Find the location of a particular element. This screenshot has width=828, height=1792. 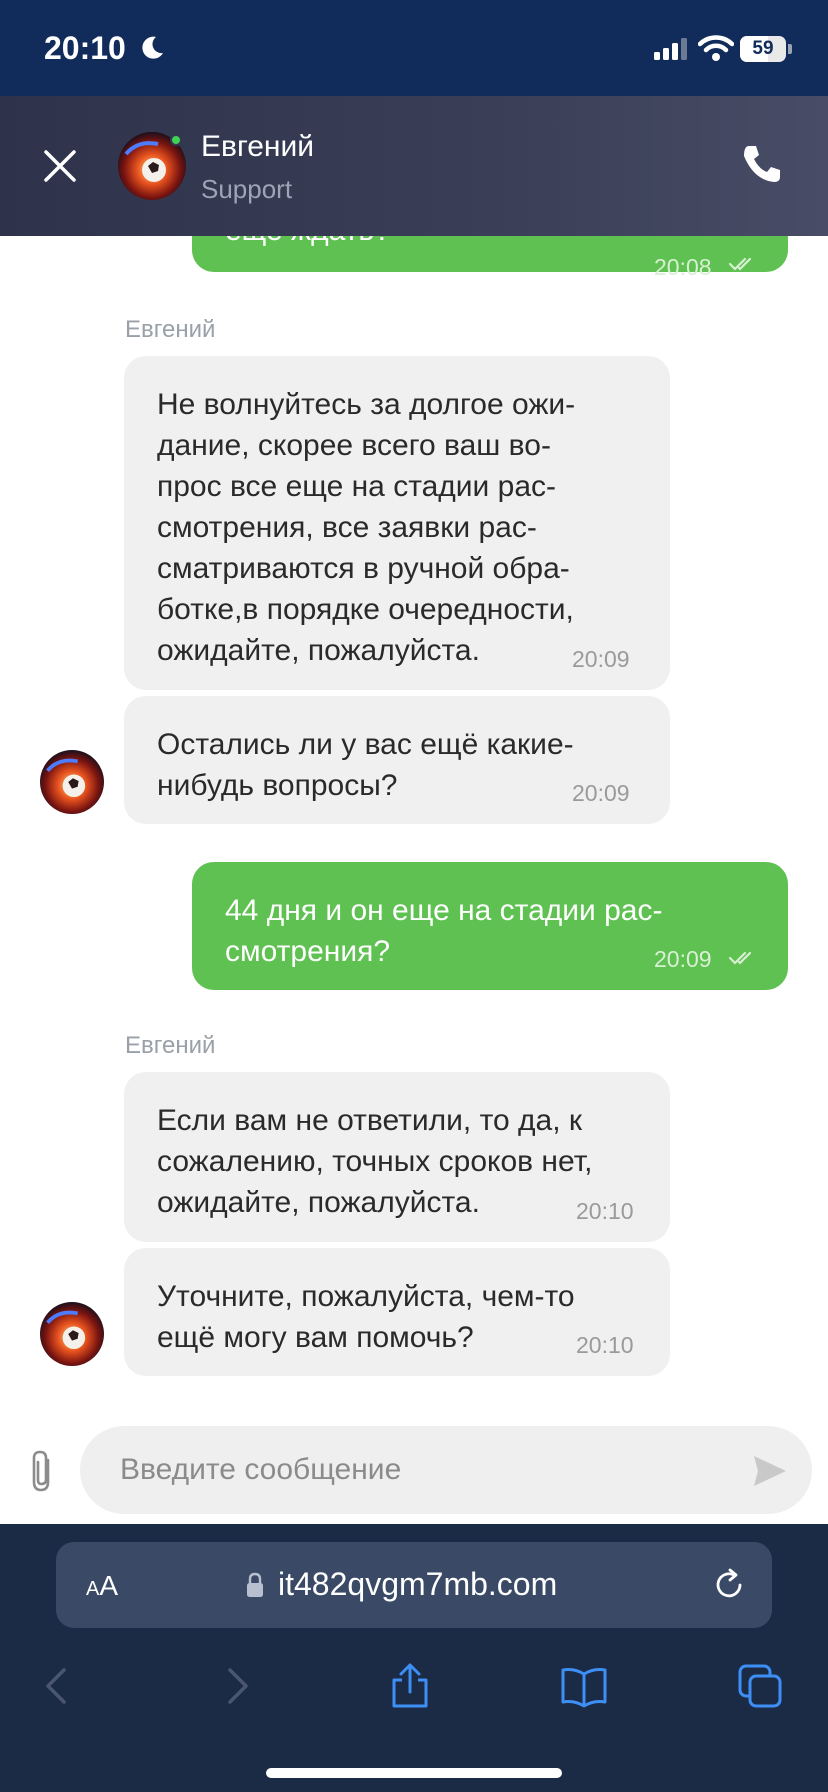

message-outgoing: еще ждать? 20:08 is located at coordinates (490, 258).